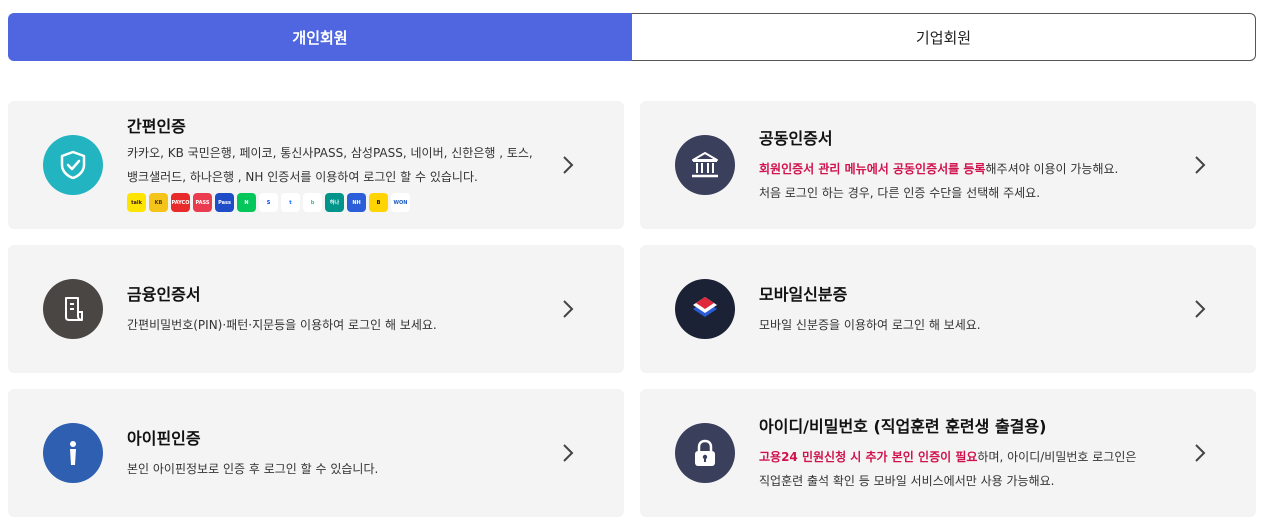 The image size is (1262, 526). I want to click on card-desc: 본인 아이핀정보로 인증 후 로그인 할 수 있습니다., so click(253, 469).